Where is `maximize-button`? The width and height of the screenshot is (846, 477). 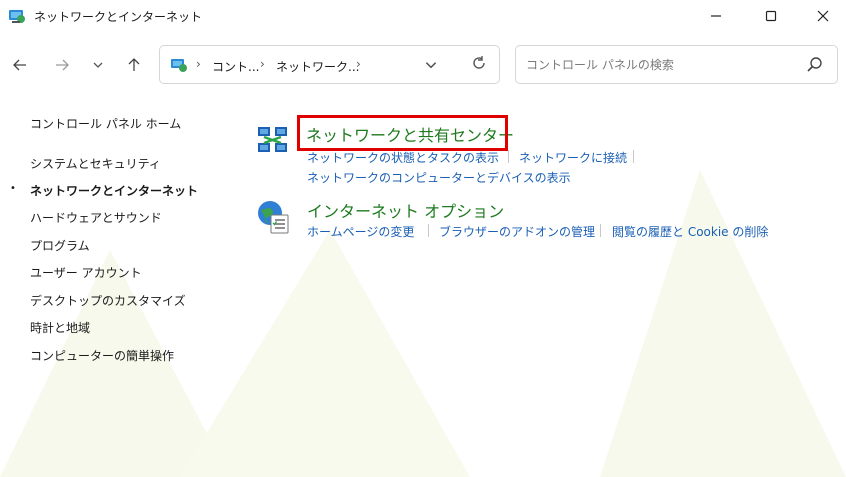
maximize-button is located at coordinates (771, 16).